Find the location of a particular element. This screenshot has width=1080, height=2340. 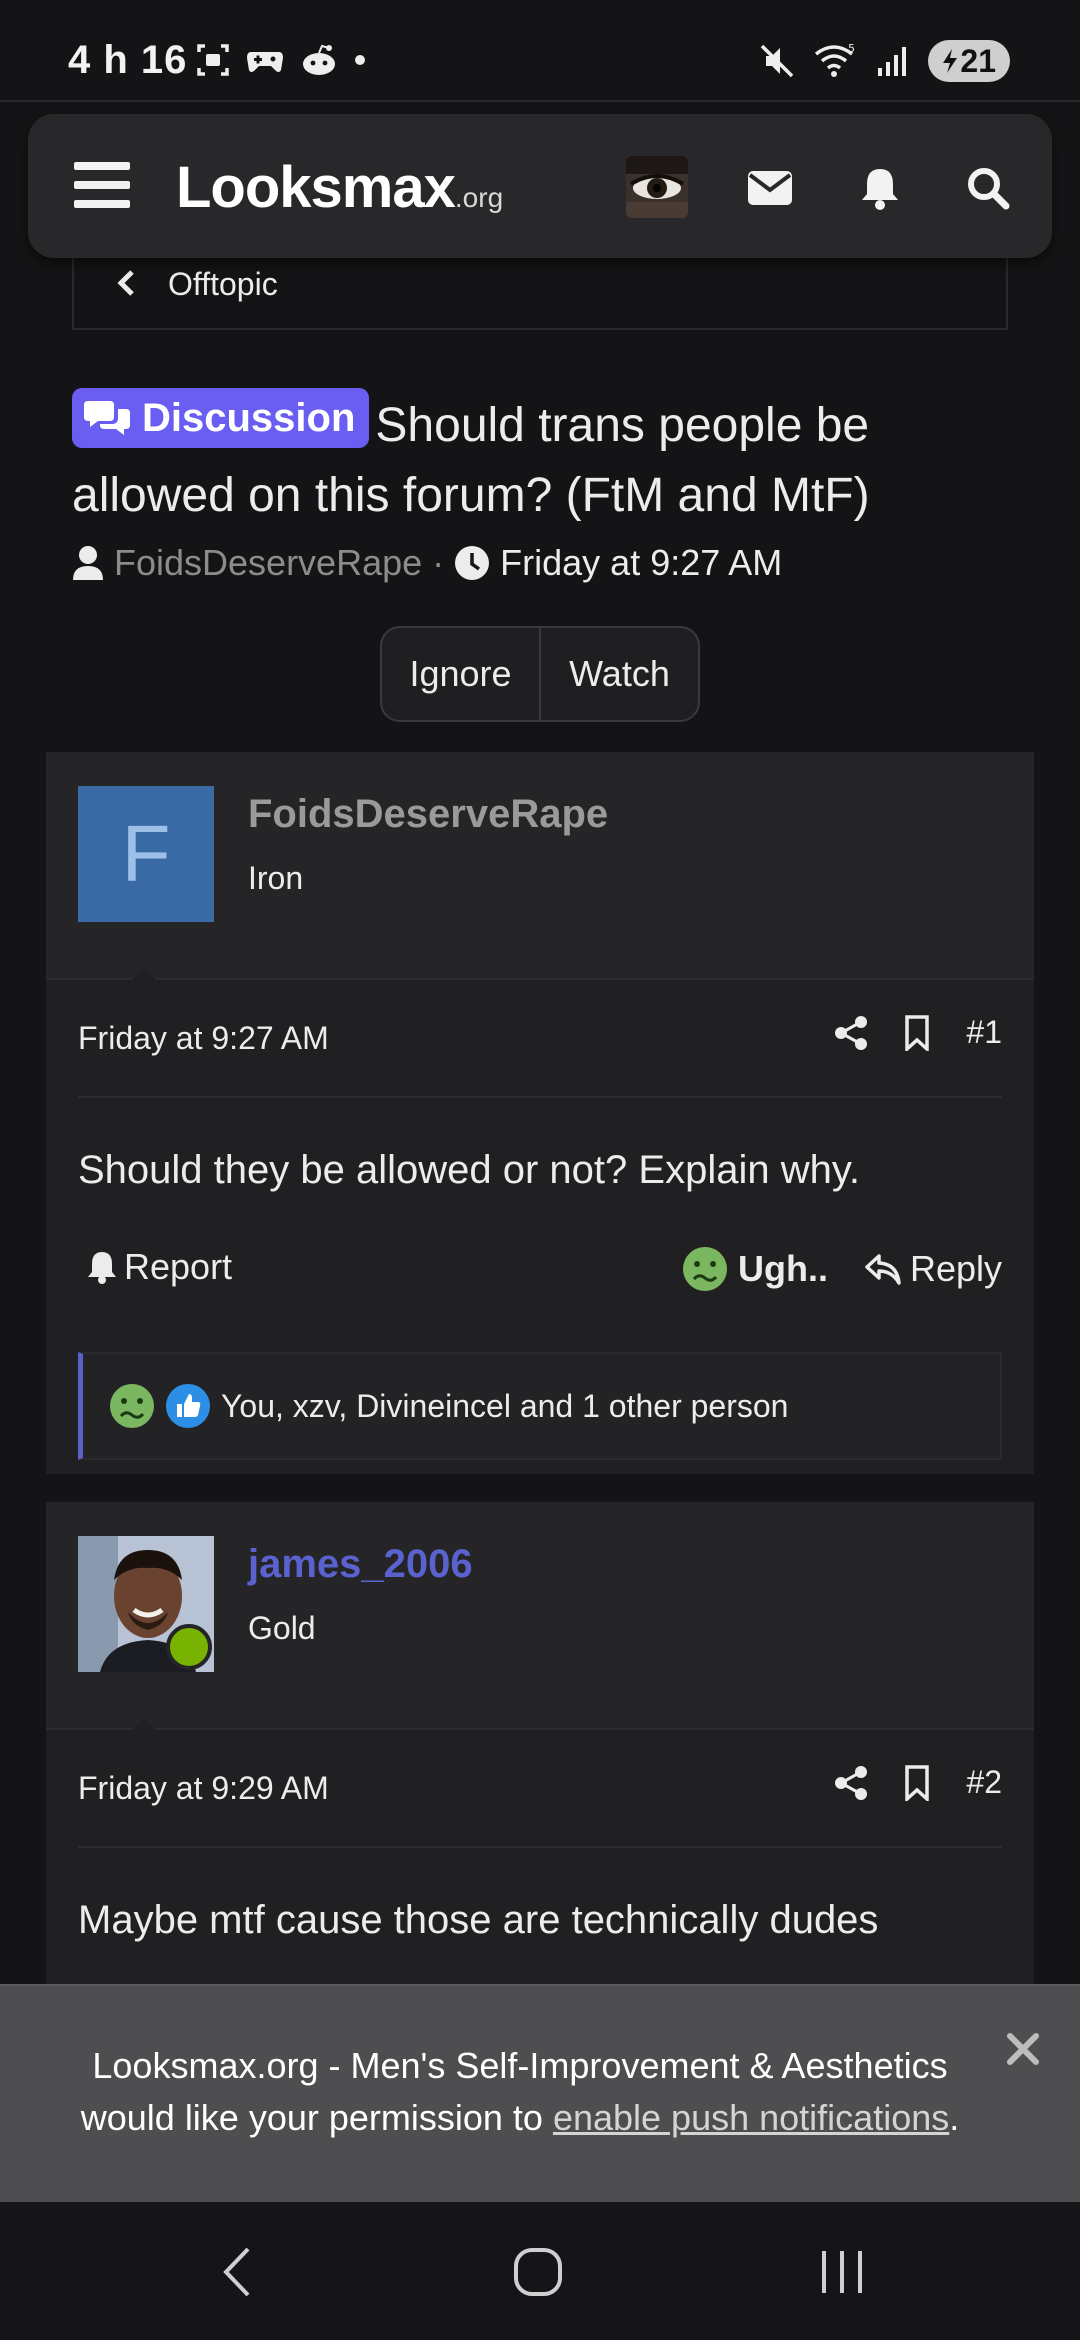

ignore-button: Ignore is located at coordinates (460, 674).